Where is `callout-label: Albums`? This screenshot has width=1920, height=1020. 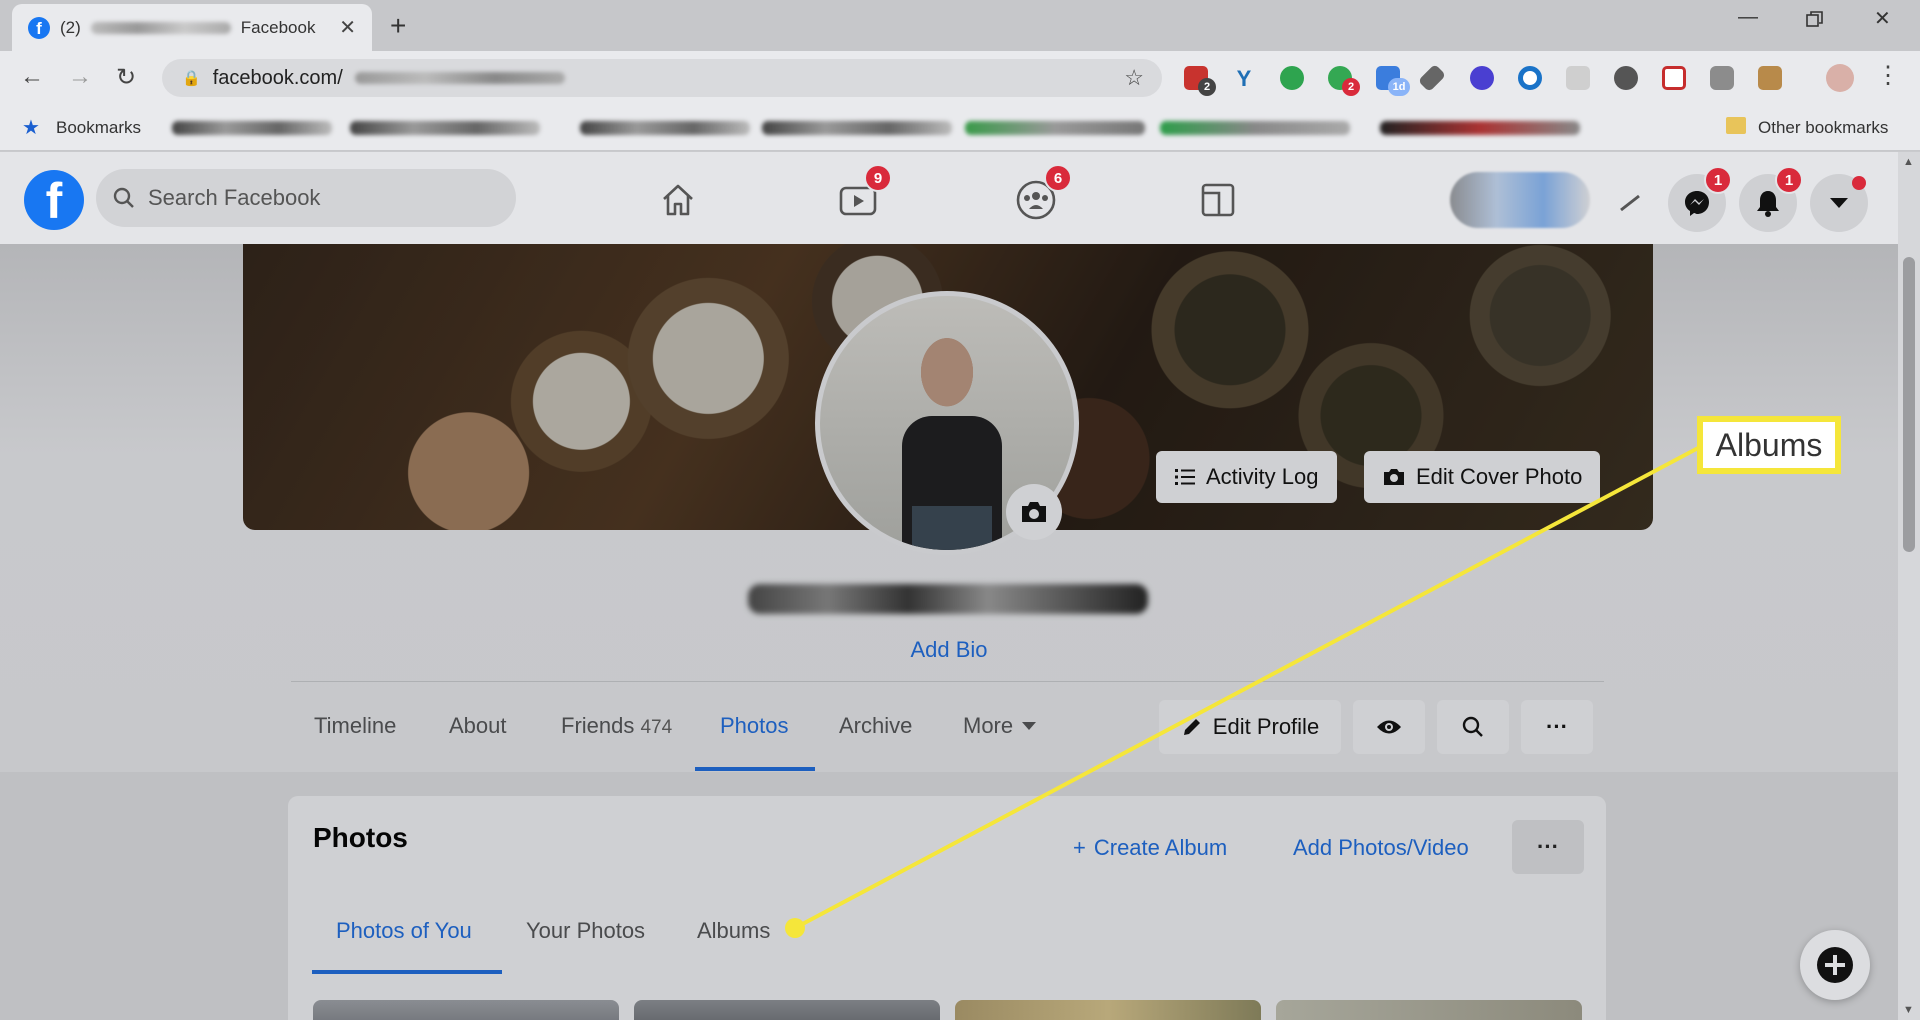
callout-label: Albums is located at coordinates (1769, 444).